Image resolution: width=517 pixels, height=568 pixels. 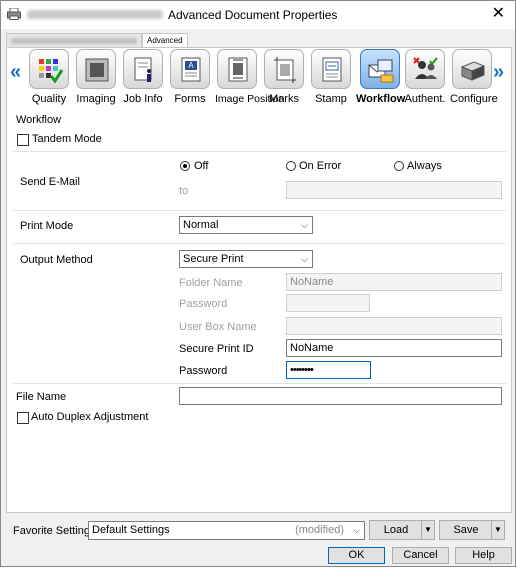 What do you see at coordinates (396, 530) in the screenshot?
I see `load-button-label: Load` at bounding box center [396, 530].